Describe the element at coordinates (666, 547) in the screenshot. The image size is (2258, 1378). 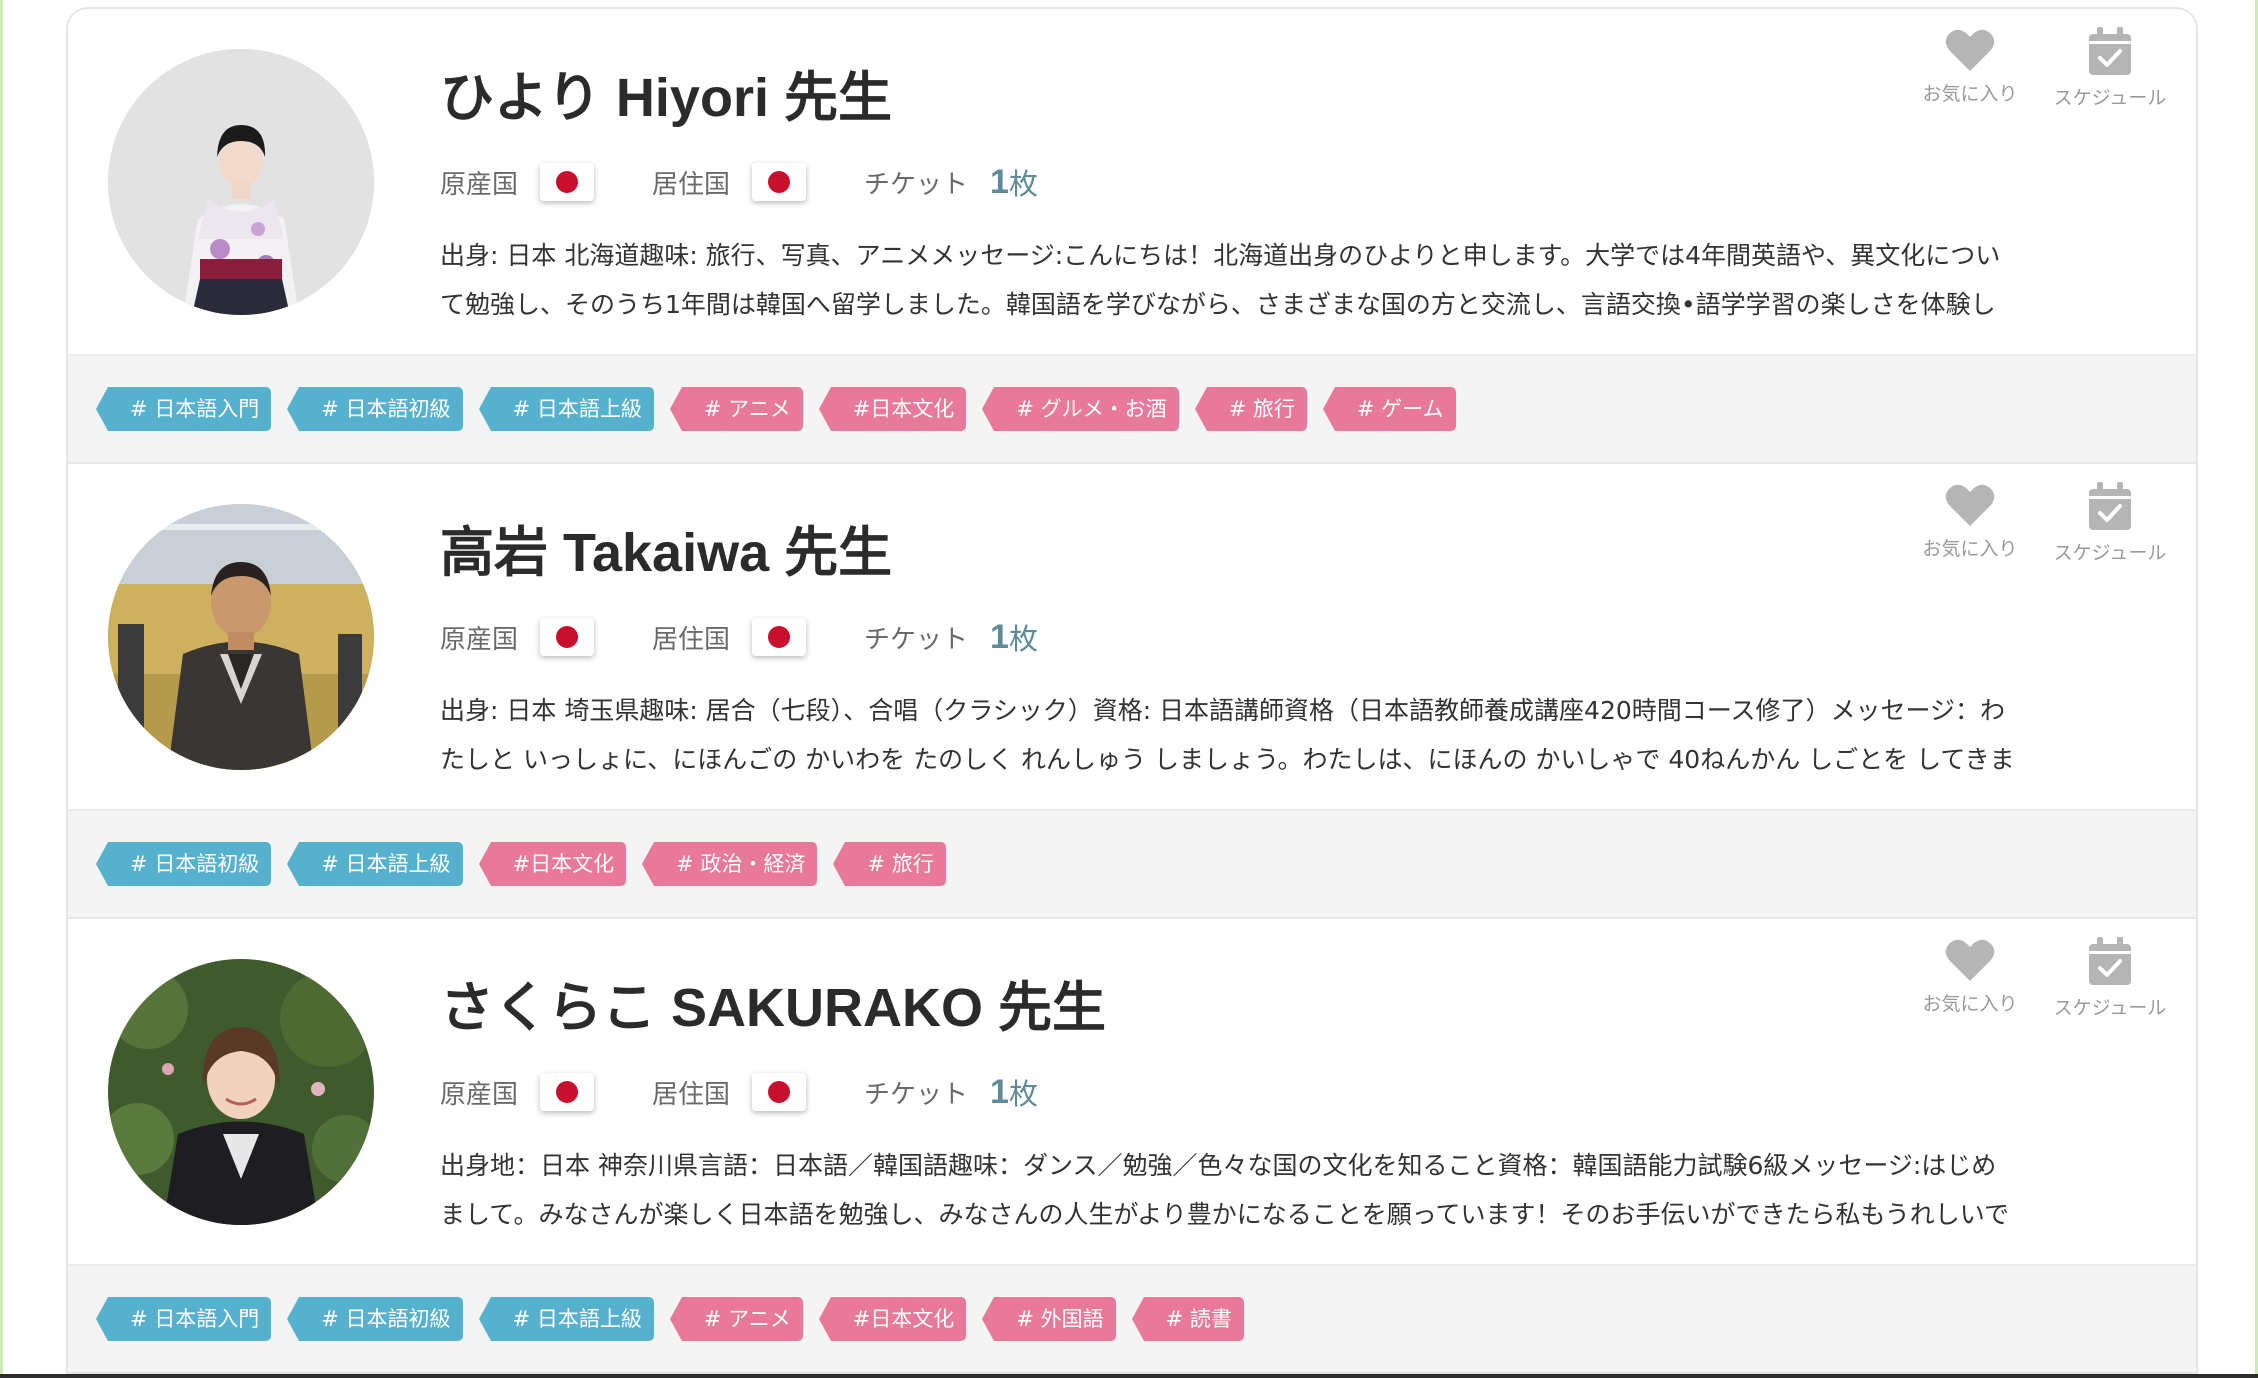
I see `teacher-name: 高岩 Takaiwa 先生` at that location.